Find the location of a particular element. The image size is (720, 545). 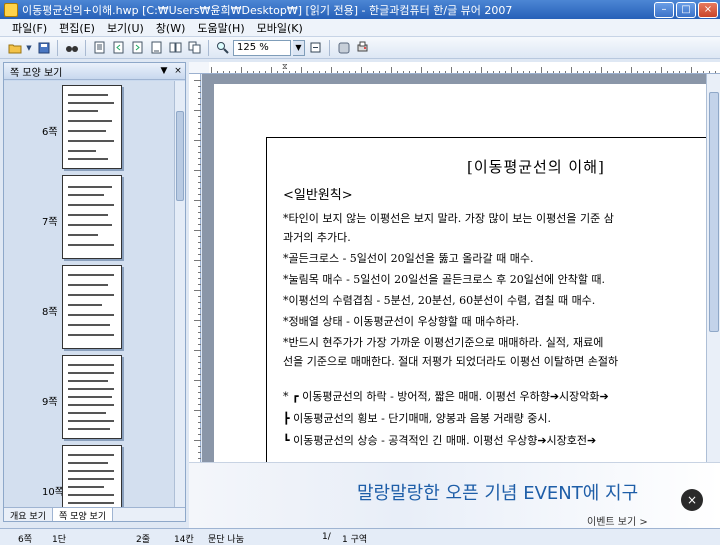

thumbnail-item: 8쪽 is located at coordinates (89, 306).